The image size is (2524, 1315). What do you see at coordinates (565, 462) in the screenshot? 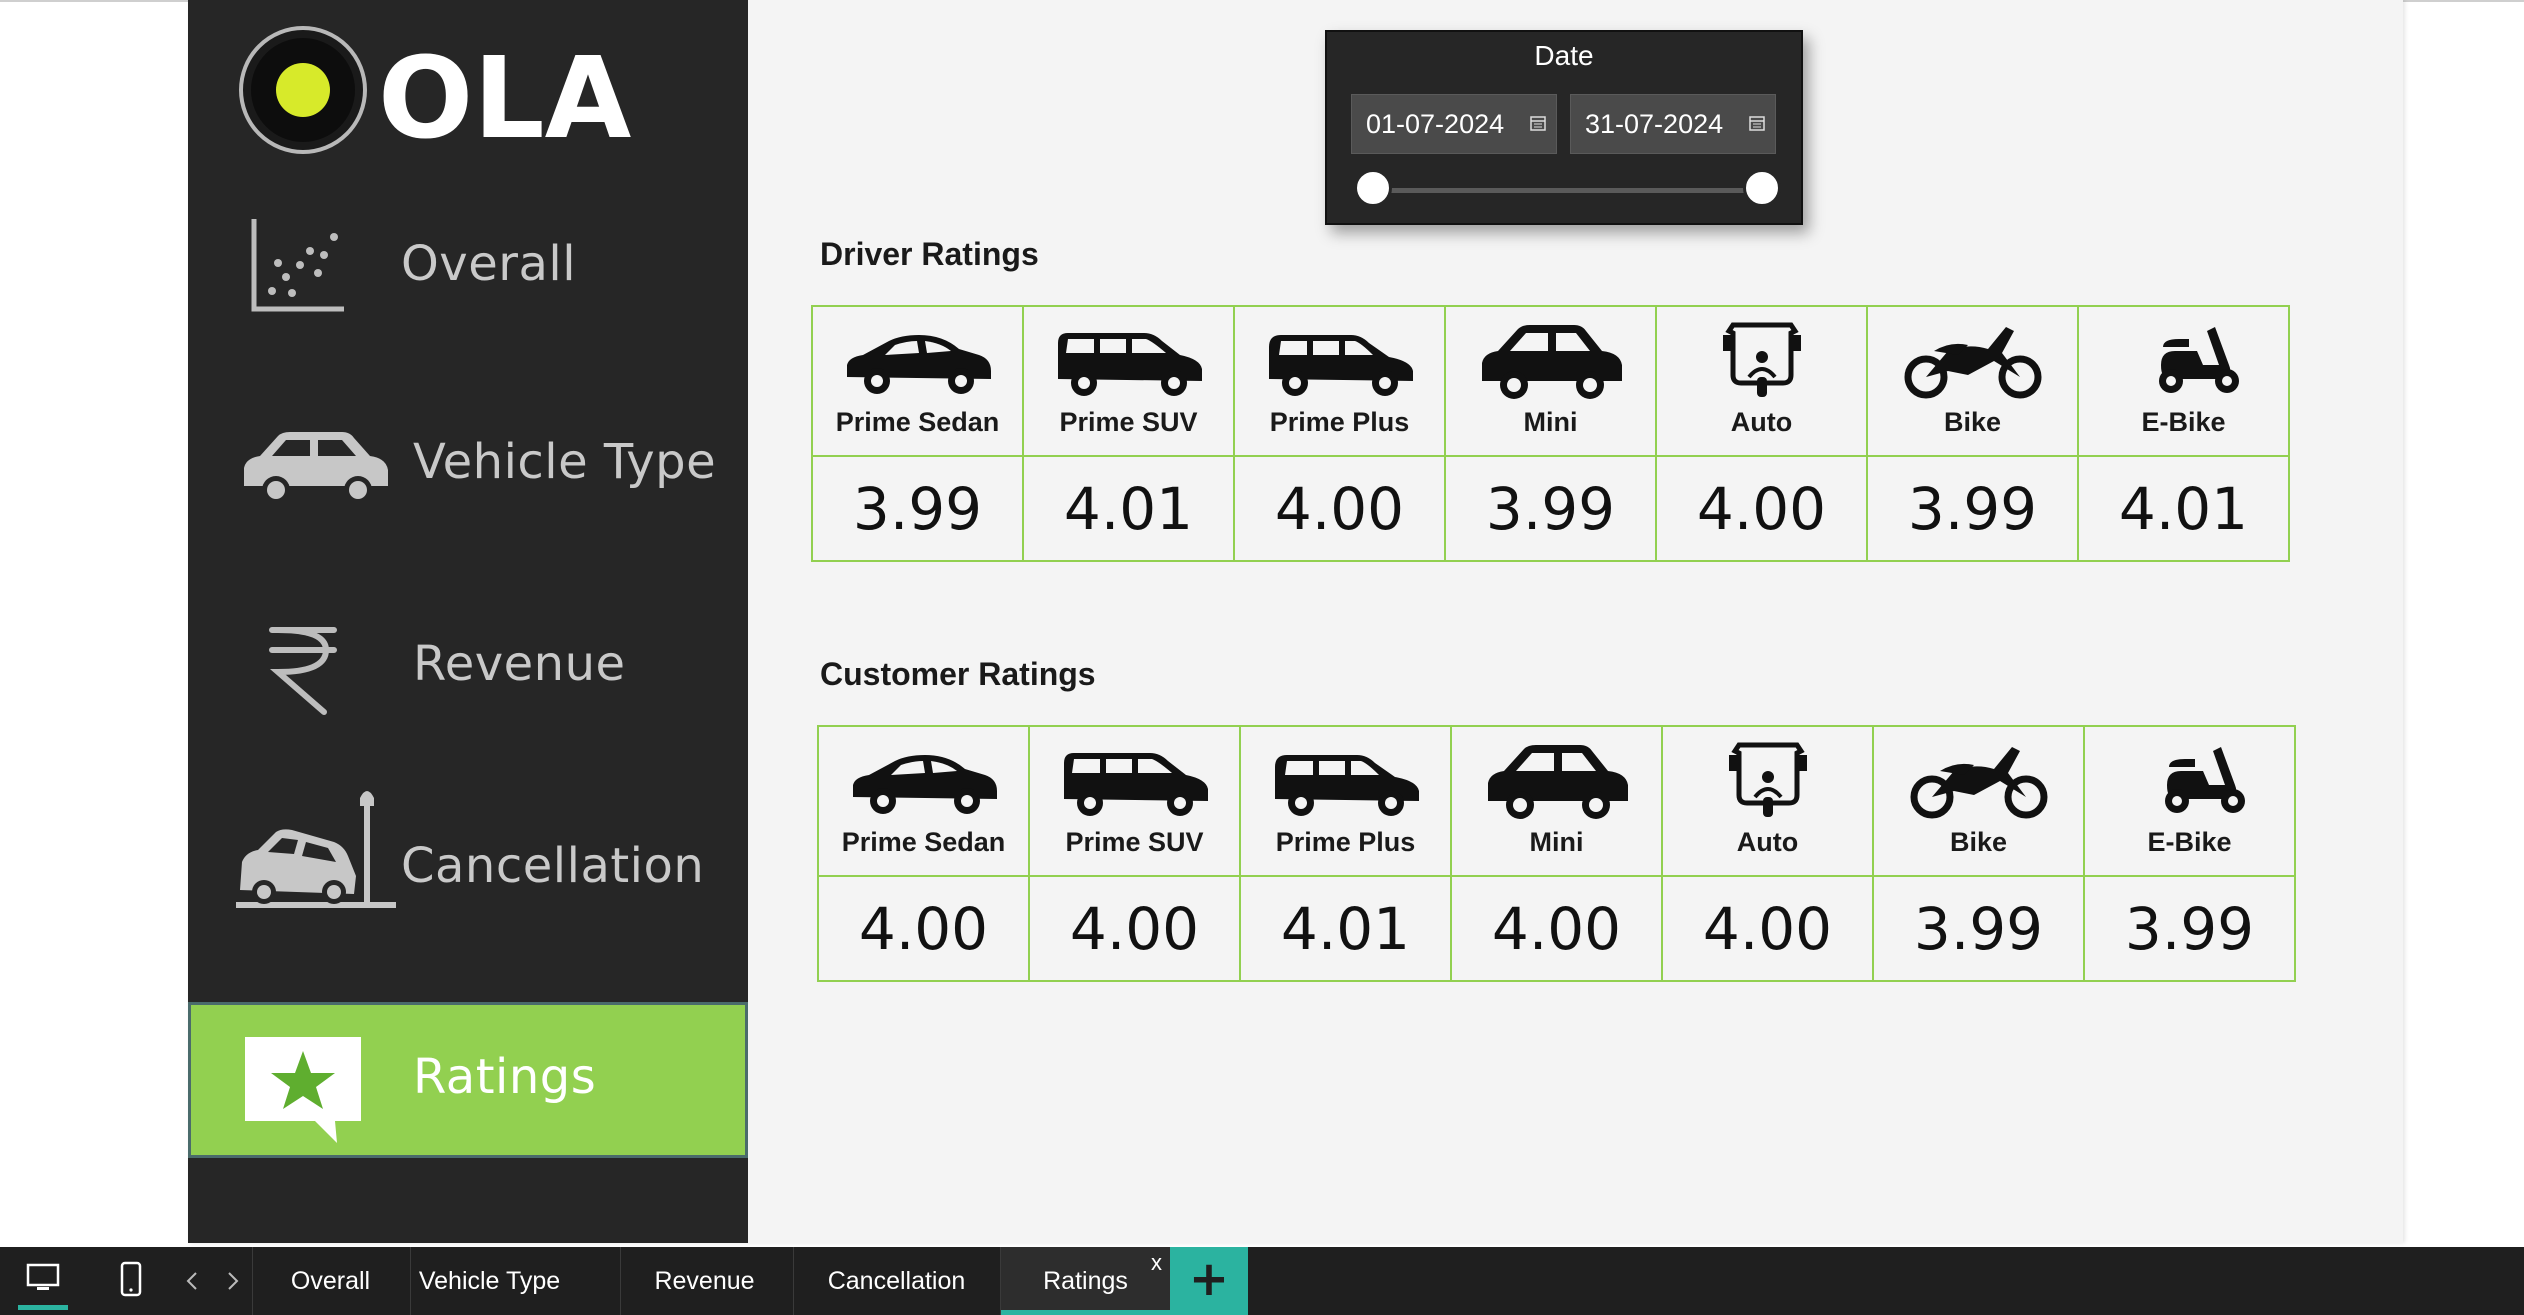
I see `sidebar-item-label: Vehicle Type` at bounding box center [565, 462].